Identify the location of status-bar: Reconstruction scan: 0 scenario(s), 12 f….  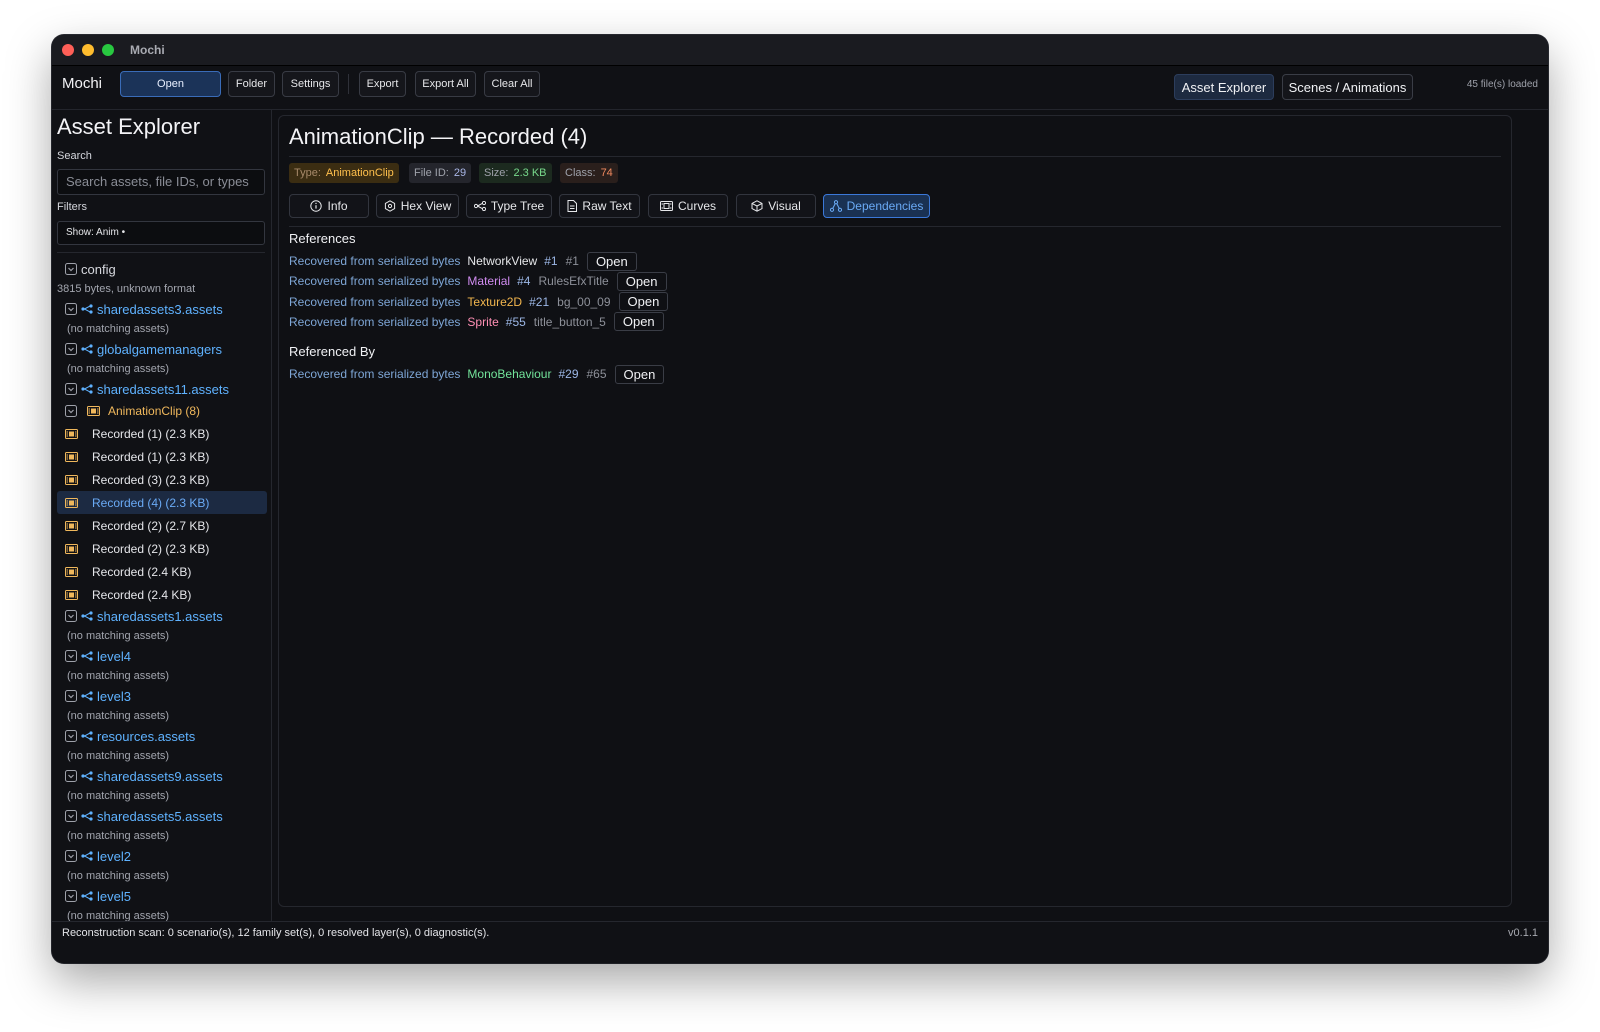
(800, 942).